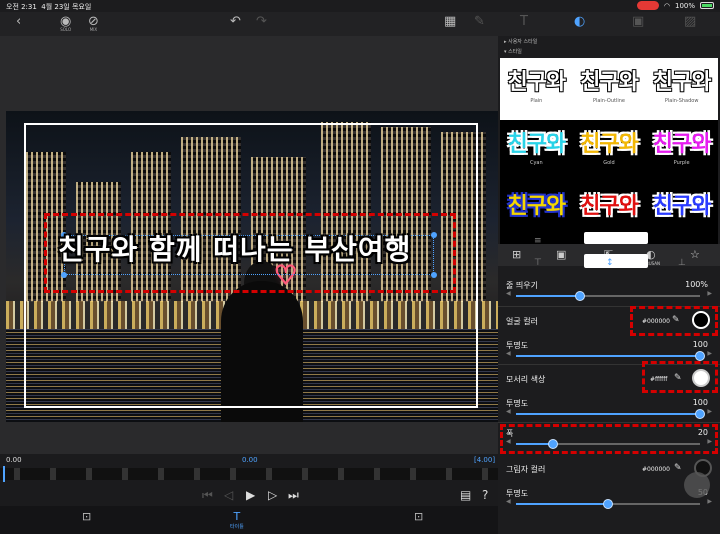 This screenshot has height=534, width=720. I want to click on play-icon: ▶, so click(251, 495).